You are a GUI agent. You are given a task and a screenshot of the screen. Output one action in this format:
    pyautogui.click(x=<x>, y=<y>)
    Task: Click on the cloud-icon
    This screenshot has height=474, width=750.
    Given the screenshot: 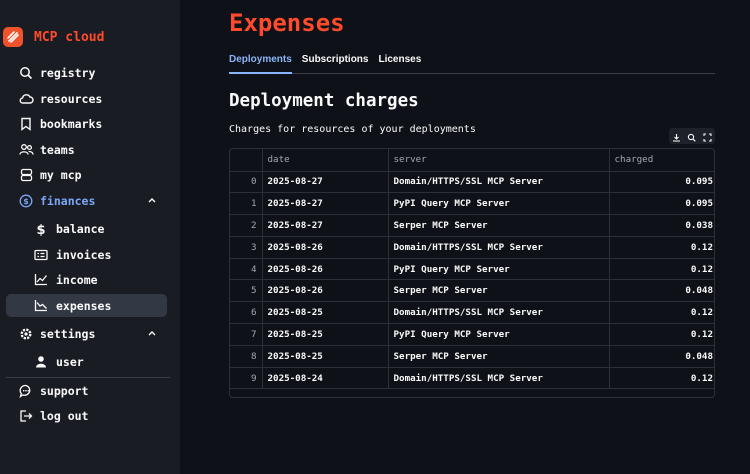 What is the action you would take?
    pyautogui.click(x=26, y=99)
    